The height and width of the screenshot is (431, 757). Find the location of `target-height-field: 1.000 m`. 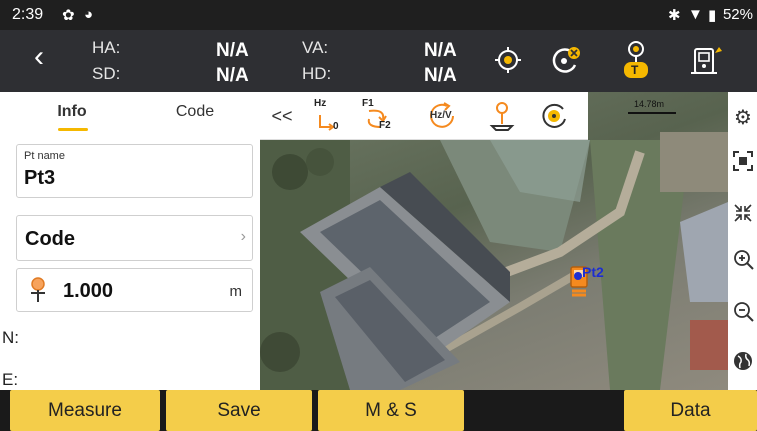

target-height-field: 1.000 m is located at coordinates (134, 290).